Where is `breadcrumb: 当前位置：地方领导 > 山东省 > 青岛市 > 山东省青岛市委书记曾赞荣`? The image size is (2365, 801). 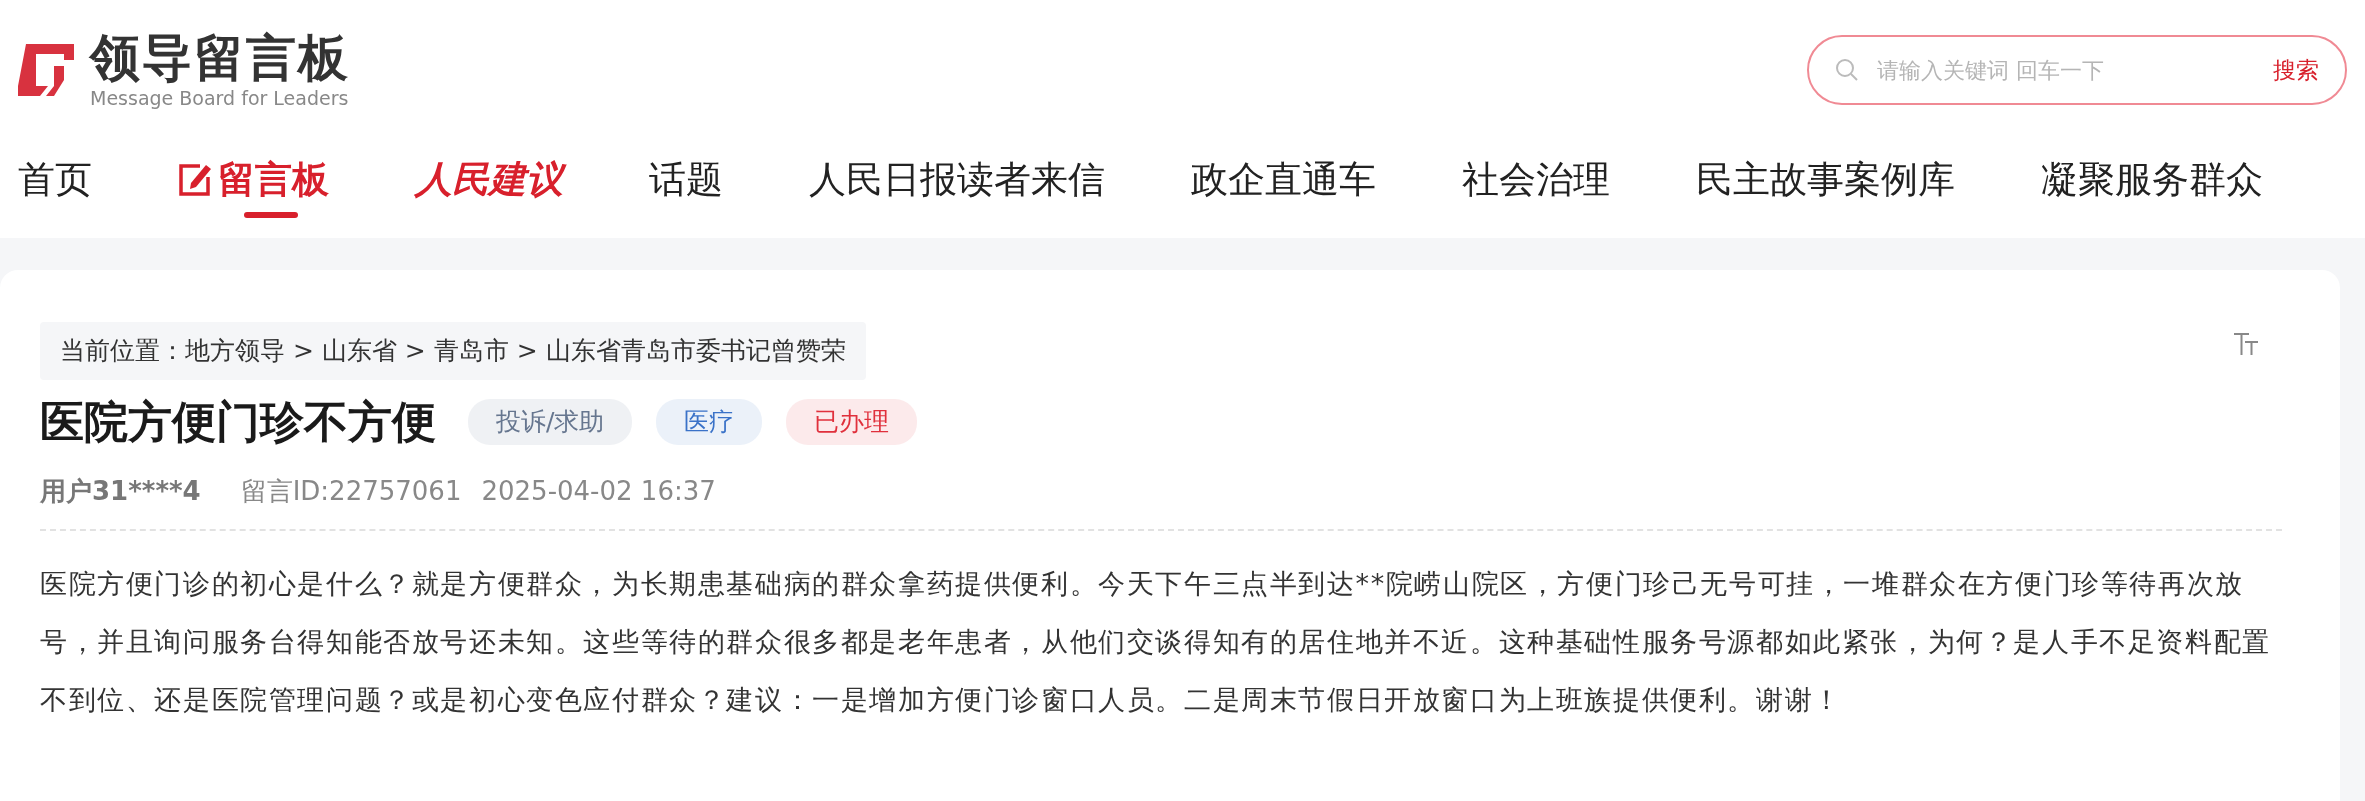 breadcrumb: 当前位置：地方领导 > 山东省 > 青岛市 > 山东省青岛市委书记曾赞荣 is located at coordinates (453, 351).